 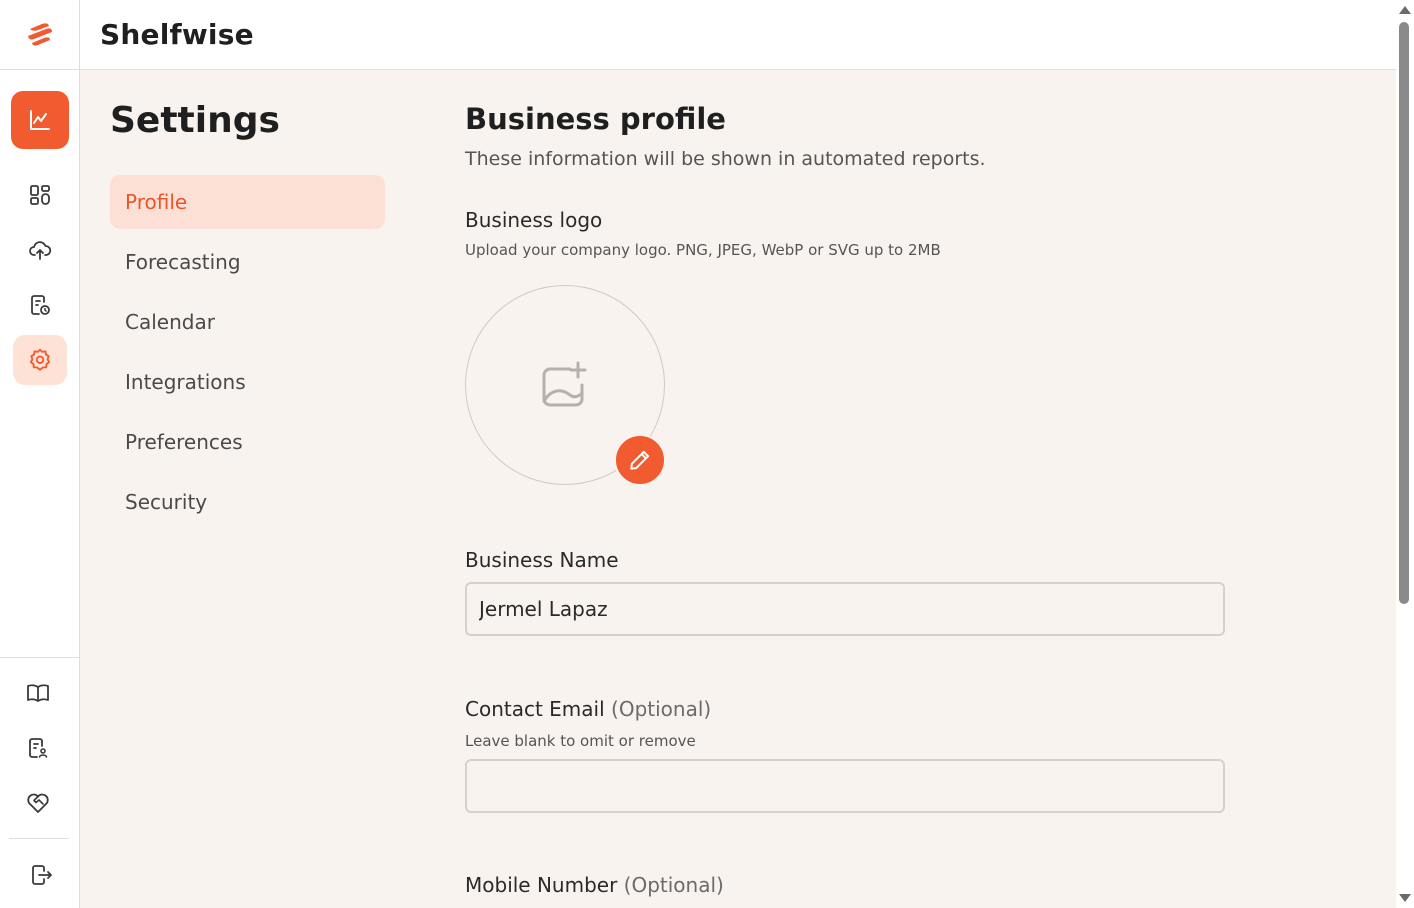 I want to click on rail-upload-button, so click(x=40, y=250).